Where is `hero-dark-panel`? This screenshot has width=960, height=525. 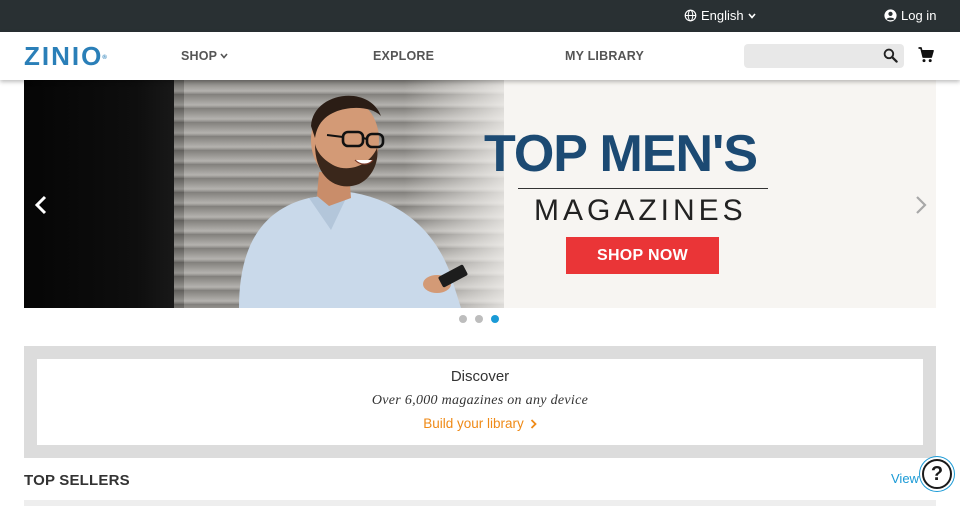 hero-dark-panel is located at coordinates (104, 194).